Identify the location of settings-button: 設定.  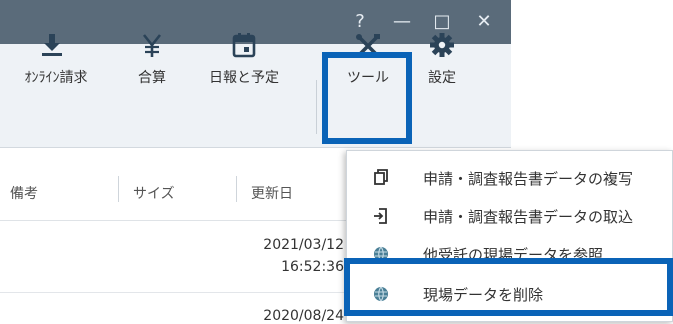
(442, 51).